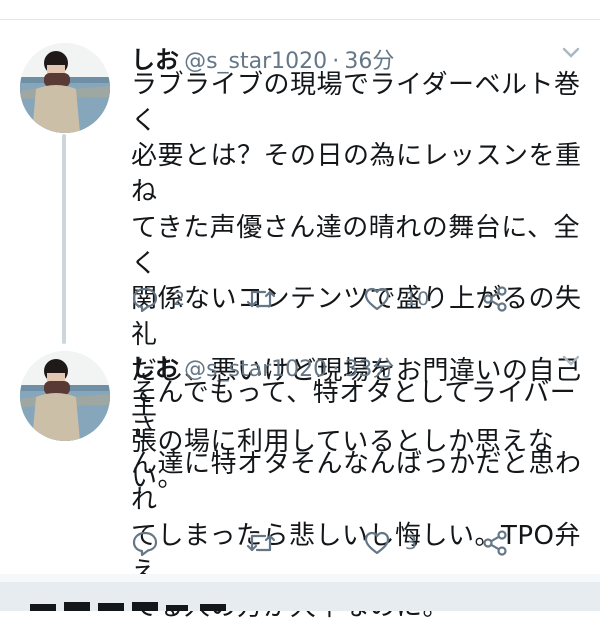 The image size is (600, 626). Describe the element at coordinates (300, 603) in the screenshot. I see `next-item-clipped` at that location.